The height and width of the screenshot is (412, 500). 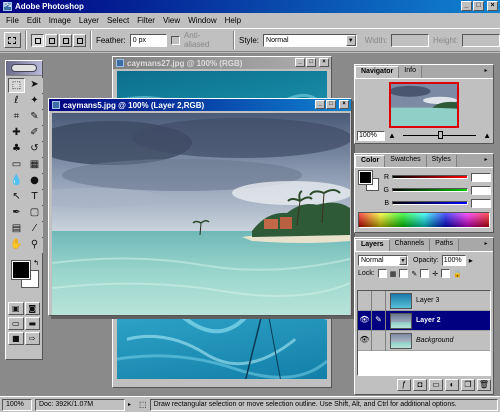 What do you see at coordinates (481, 190) in the screenshot?
I see `green-value-input` at bounding box center [481, 190].